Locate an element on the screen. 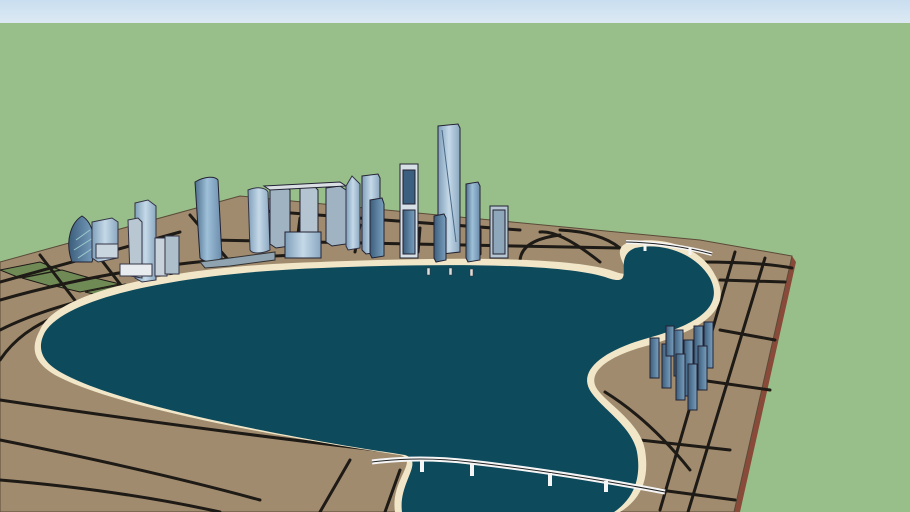  glass-tower-tall-left is located at coordinates (208, 219).